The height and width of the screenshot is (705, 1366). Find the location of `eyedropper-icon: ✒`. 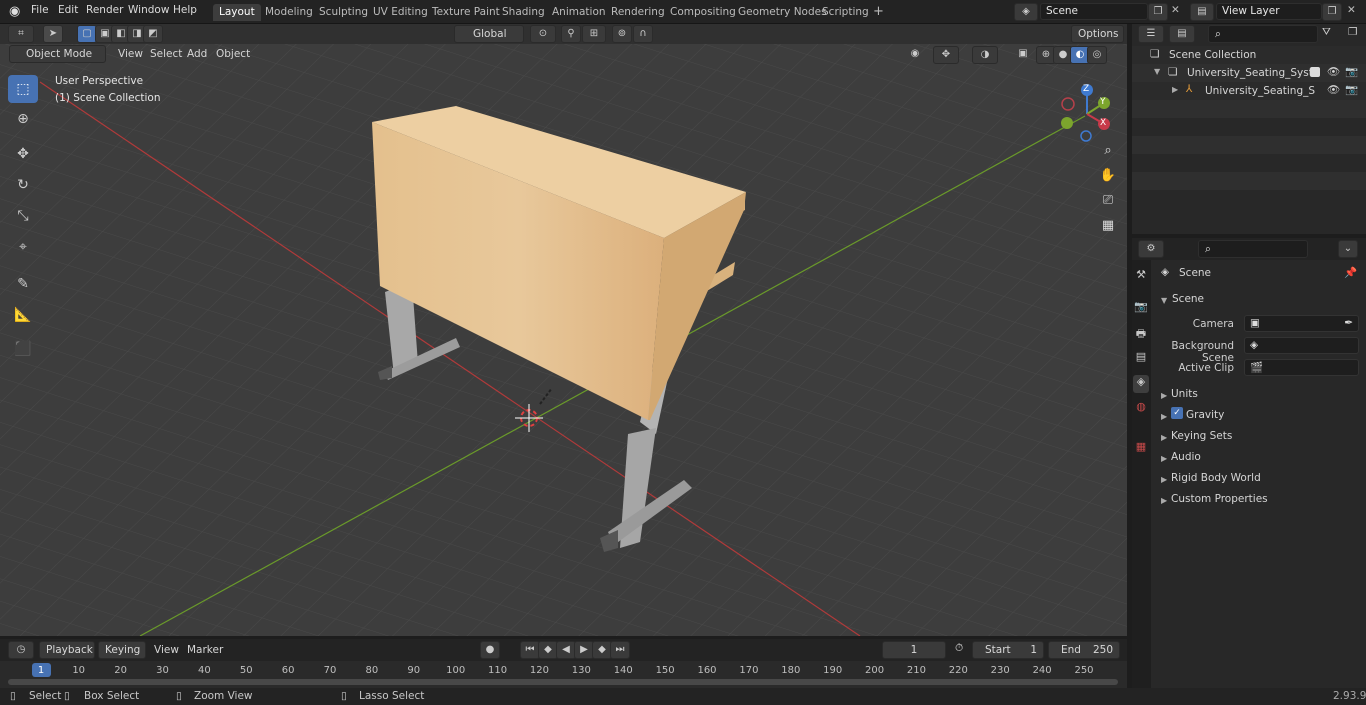

eyedropper-icon: ✒ is located at coordinates (1348, 323).